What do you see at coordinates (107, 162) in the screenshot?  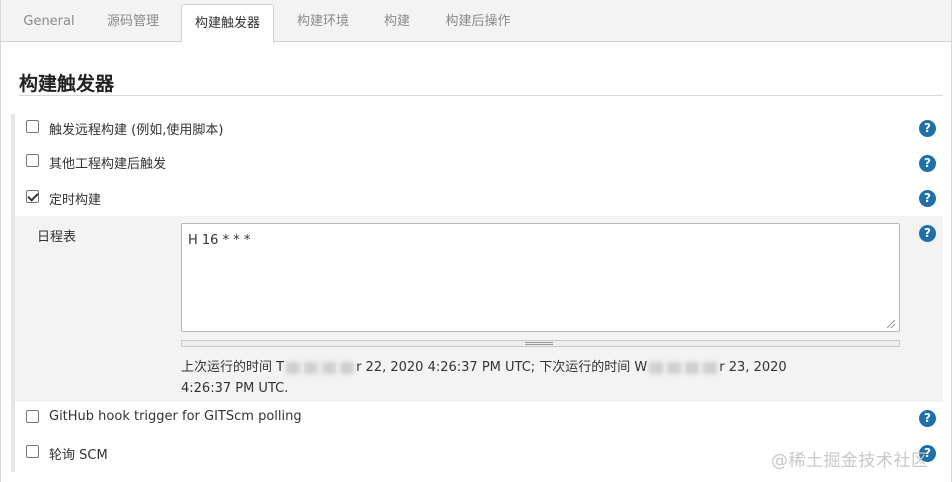 I see `trigger-after-other-label: 其他工程构建后触发` at bounding box center [107, 162].